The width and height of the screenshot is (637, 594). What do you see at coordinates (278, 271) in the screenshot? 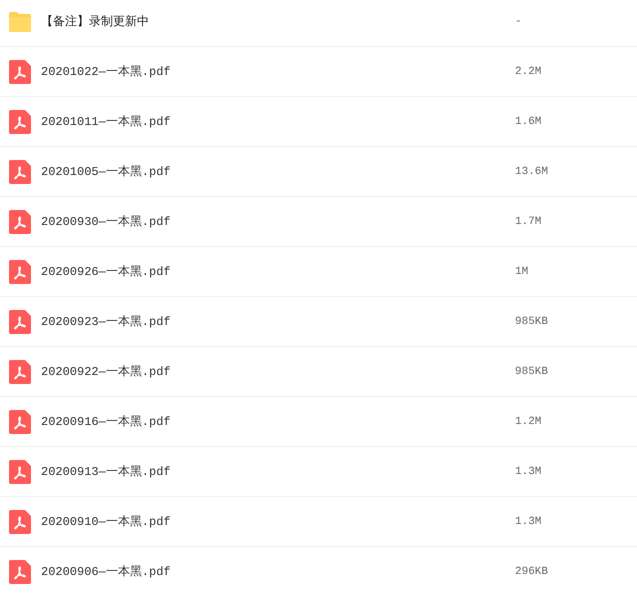
I see `file-name: 20200926—一本黑.pdf` at bounding box center [278, 271].